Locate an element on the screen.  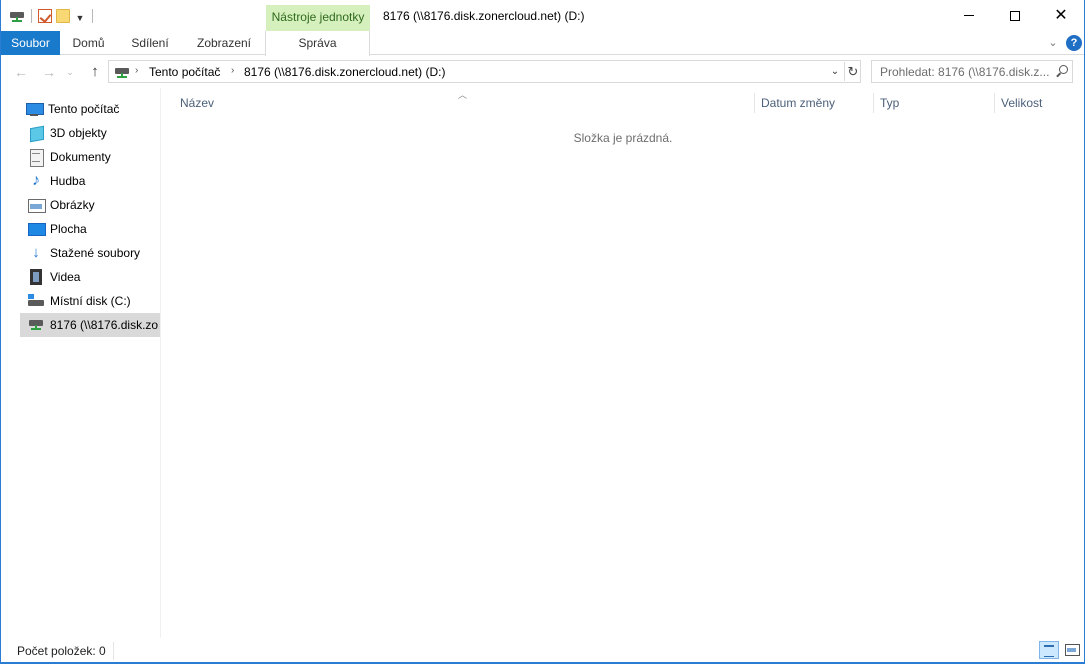
tree-item-3d-objects: 3D objekty is located at coordinates (90, 133).